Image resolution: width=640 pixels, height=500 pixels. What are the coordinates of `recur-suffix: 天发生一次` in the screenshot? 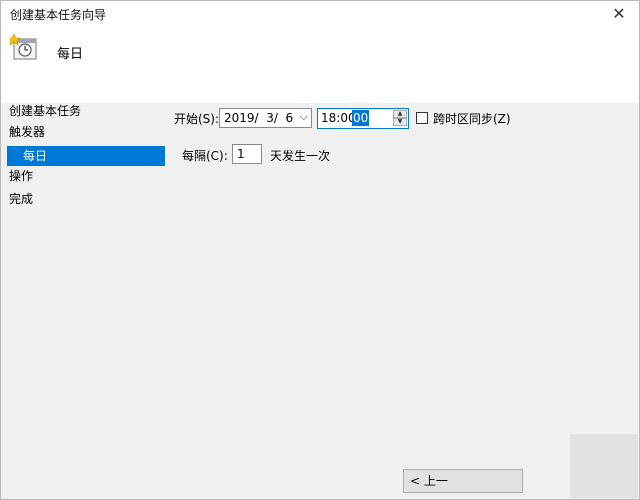 It's located at (300, 156).